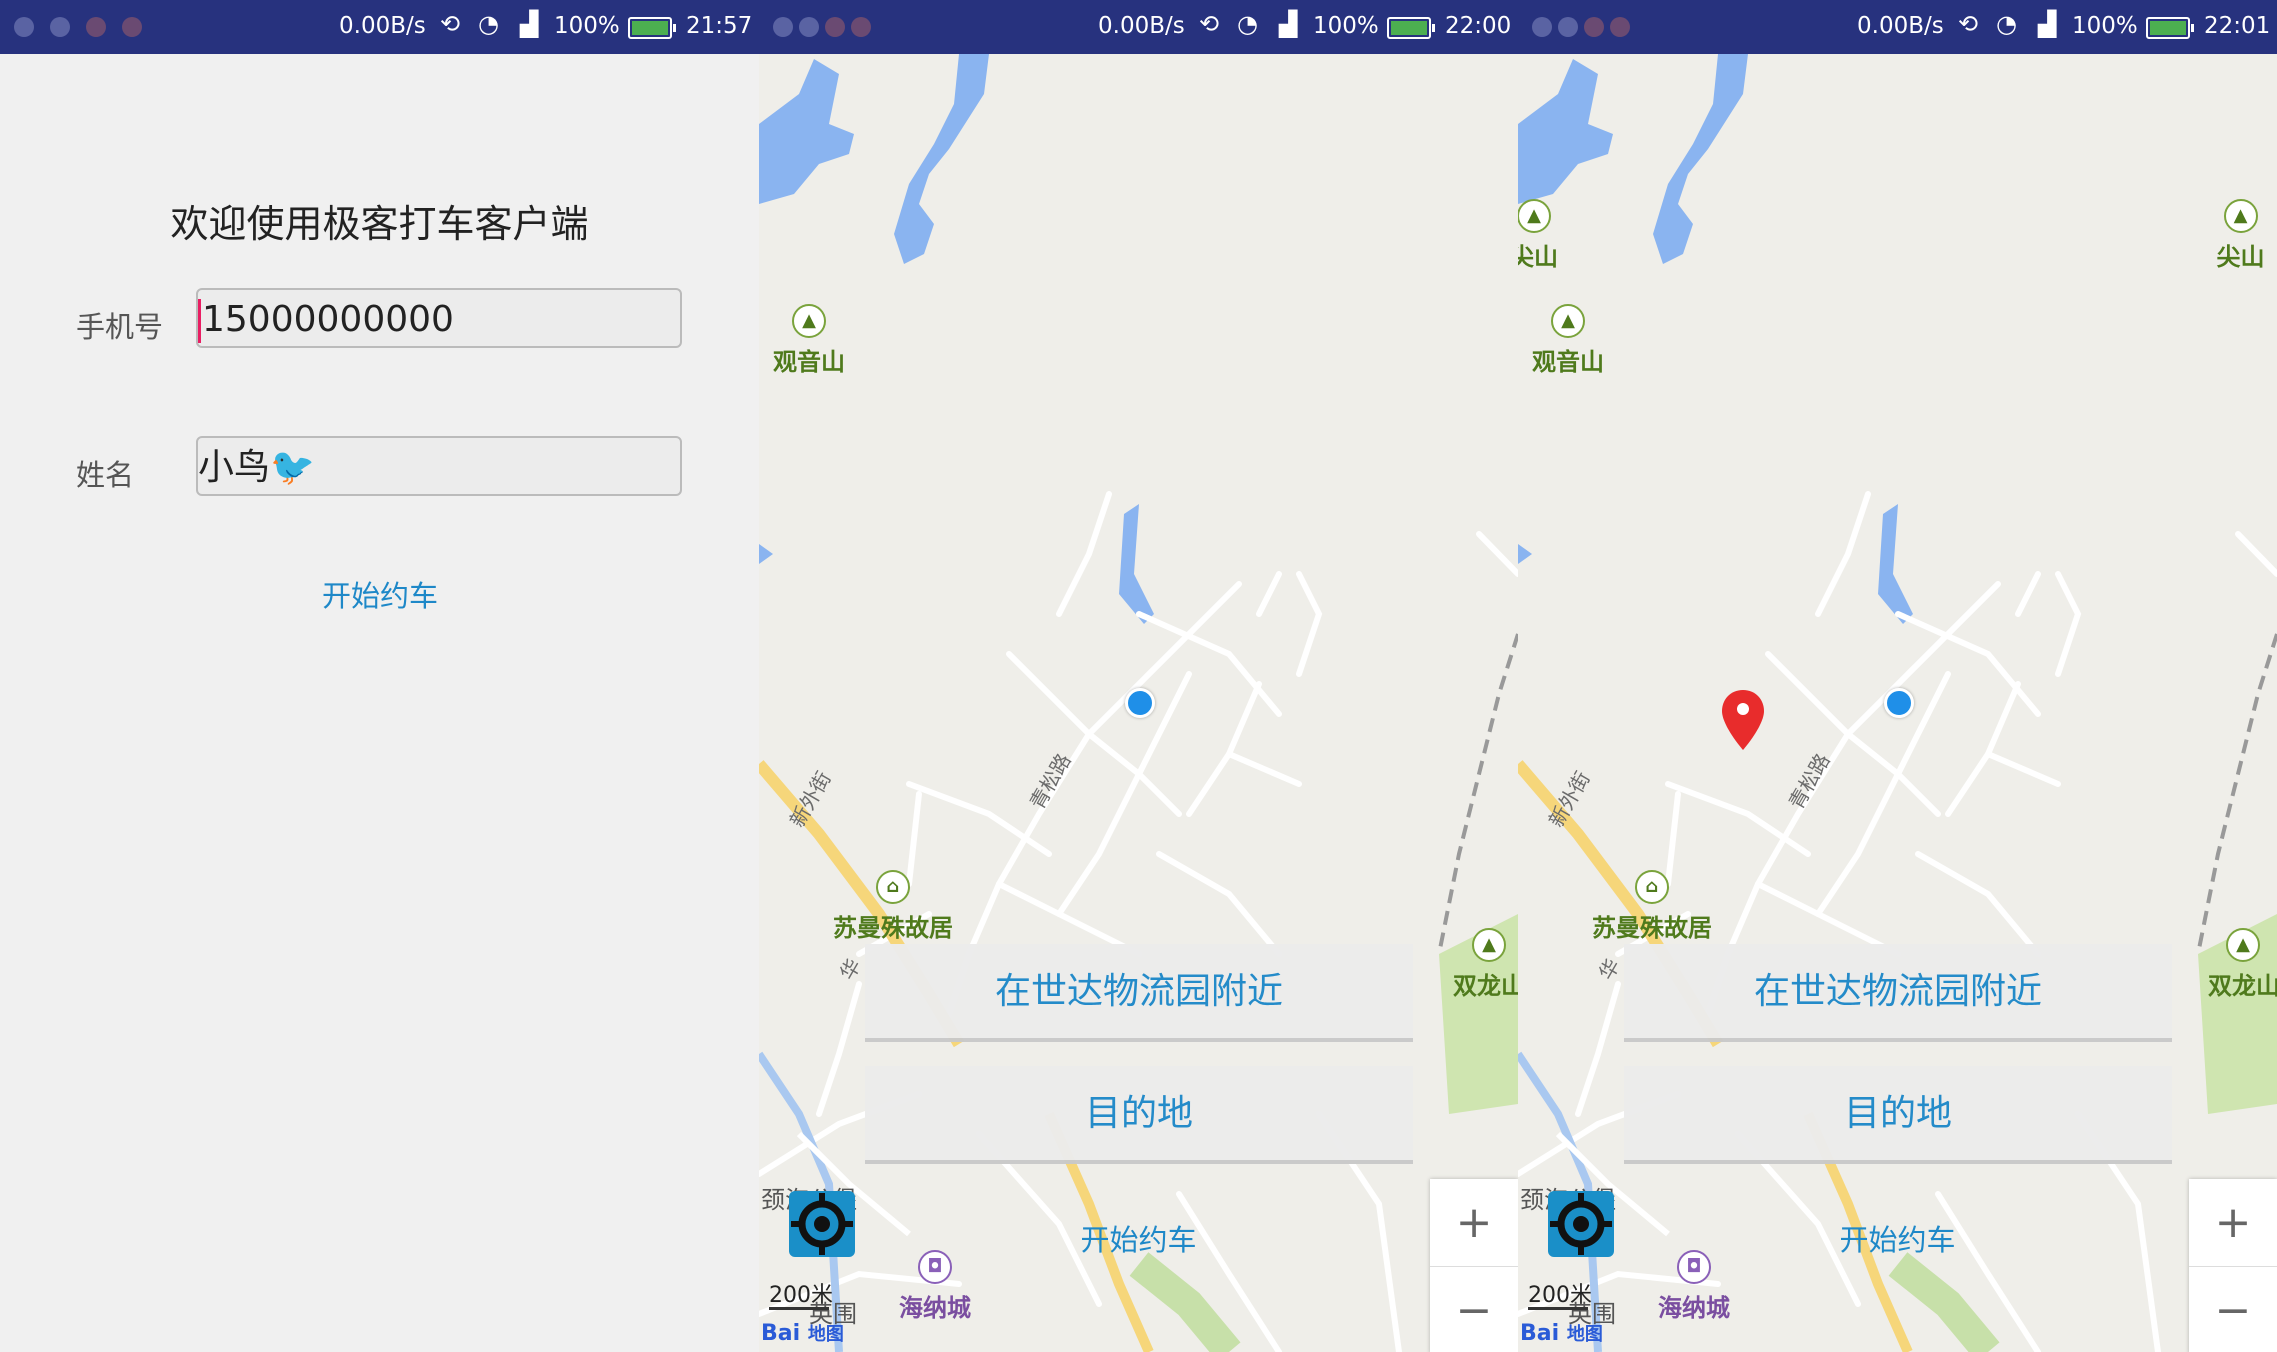 This screenshot has width=2277, height=1352. What do you see at coordinates (719, 26) in the screenshot?
I see `clock: 21:57` at bounding box center [719, 26].